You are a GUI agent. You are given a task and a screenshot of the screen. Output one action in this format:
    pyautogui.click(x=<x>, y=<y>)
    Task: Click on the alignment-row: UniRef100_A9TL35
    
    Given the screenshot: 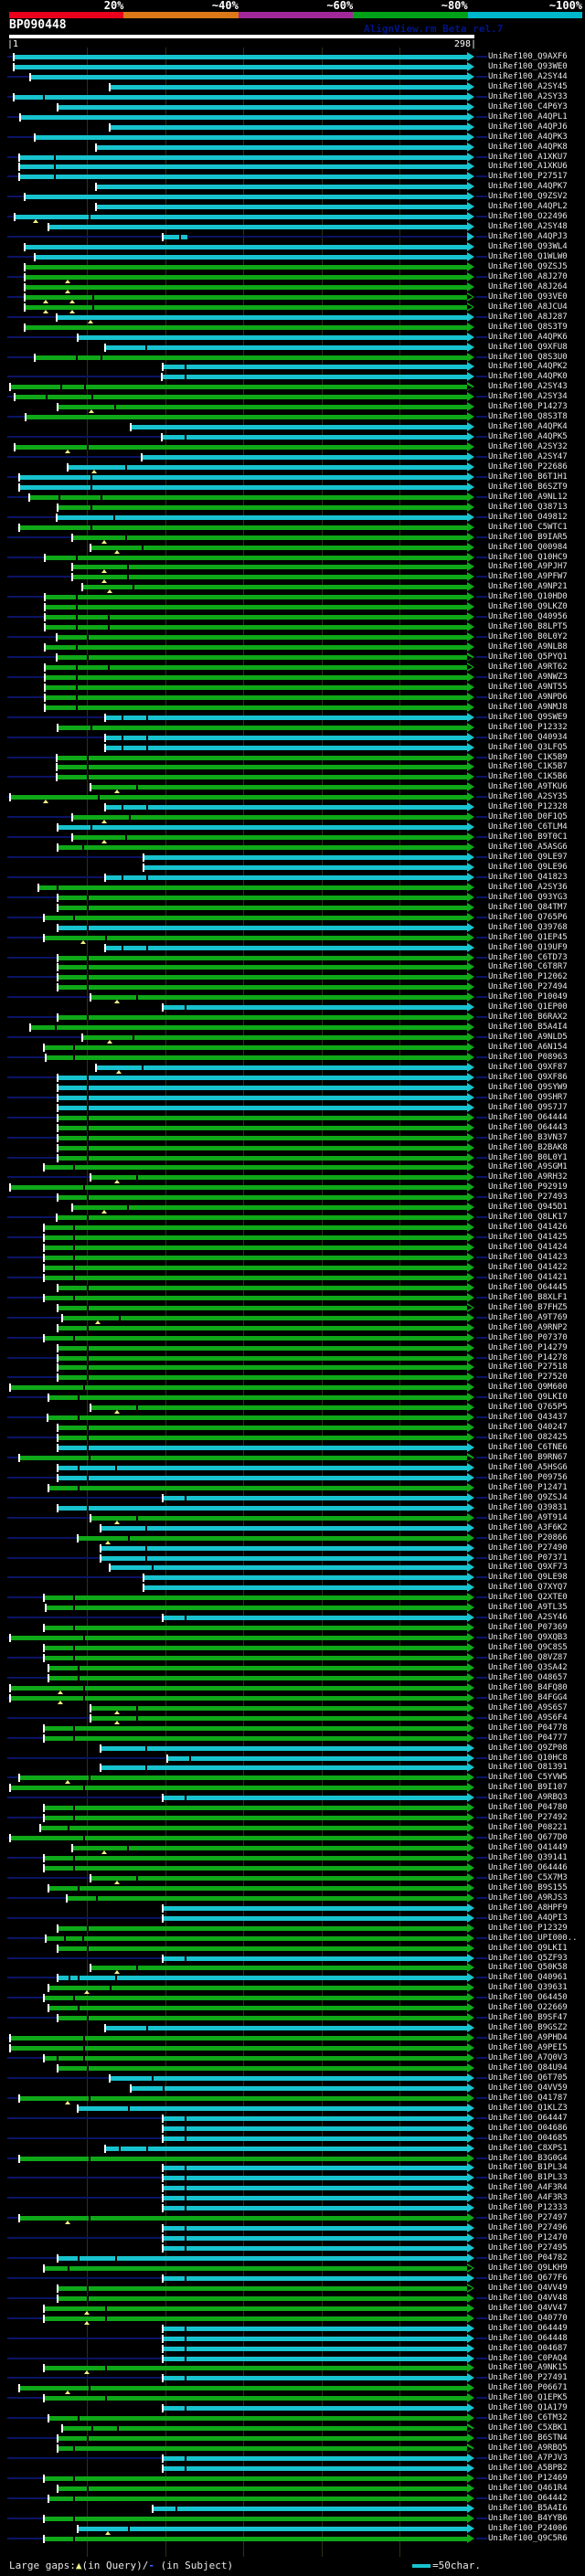 What is the action you would take?
    pyautogui.click(x=293, y=1608)
    